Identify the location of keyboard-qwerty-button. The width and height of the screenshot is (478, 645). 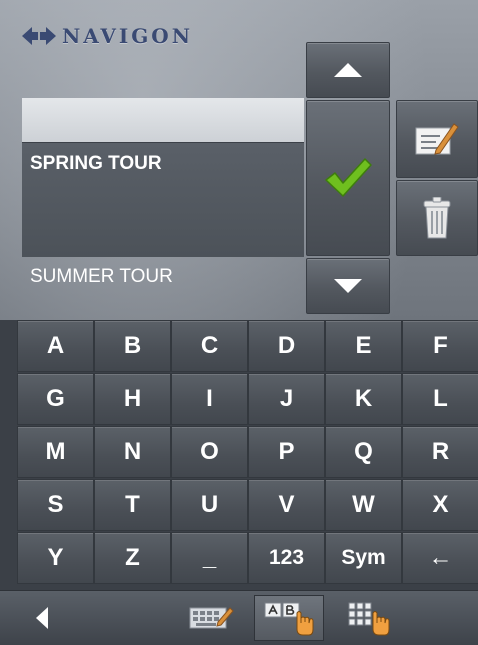
(211, 618).